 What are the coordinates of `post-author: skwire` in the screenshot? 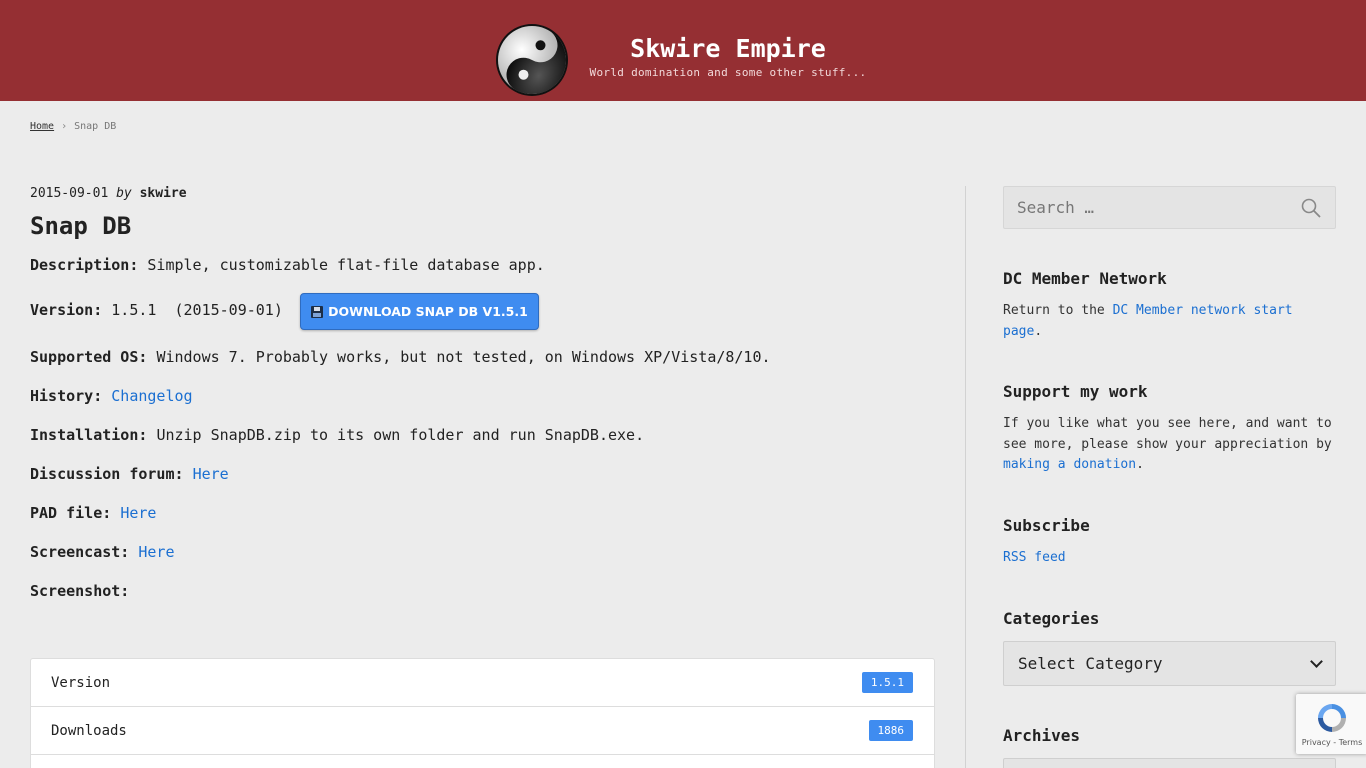 It's located at (163, 193).